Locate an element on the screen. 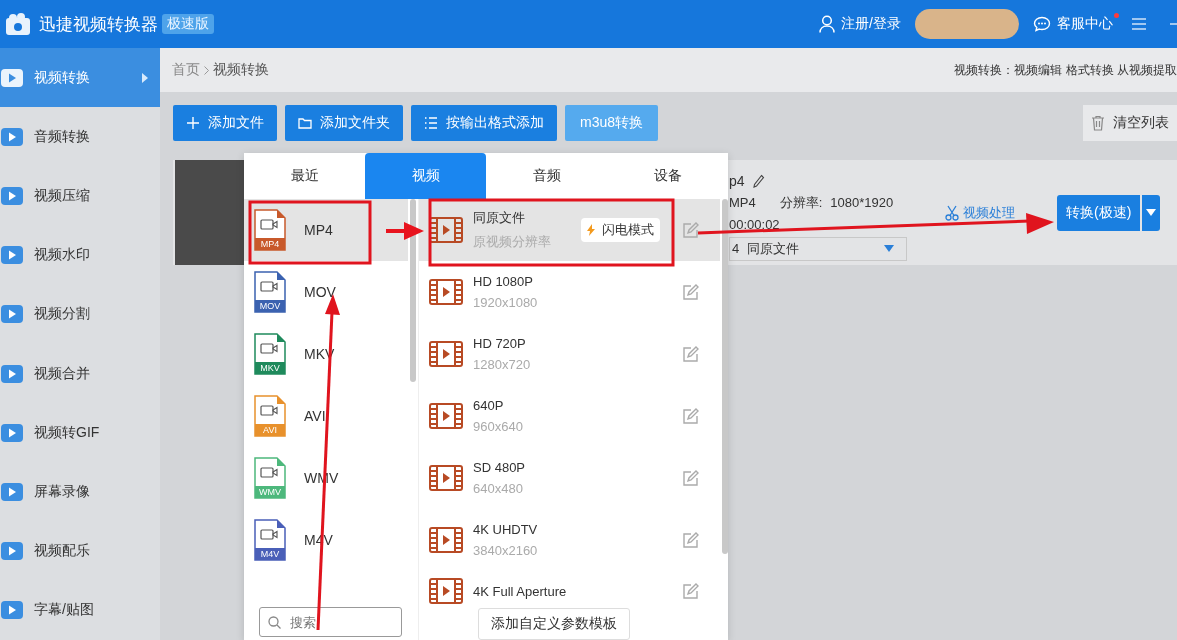 The width and height of the screenshot is (1177, 640). user-icon is located at coordinates (827, 24).